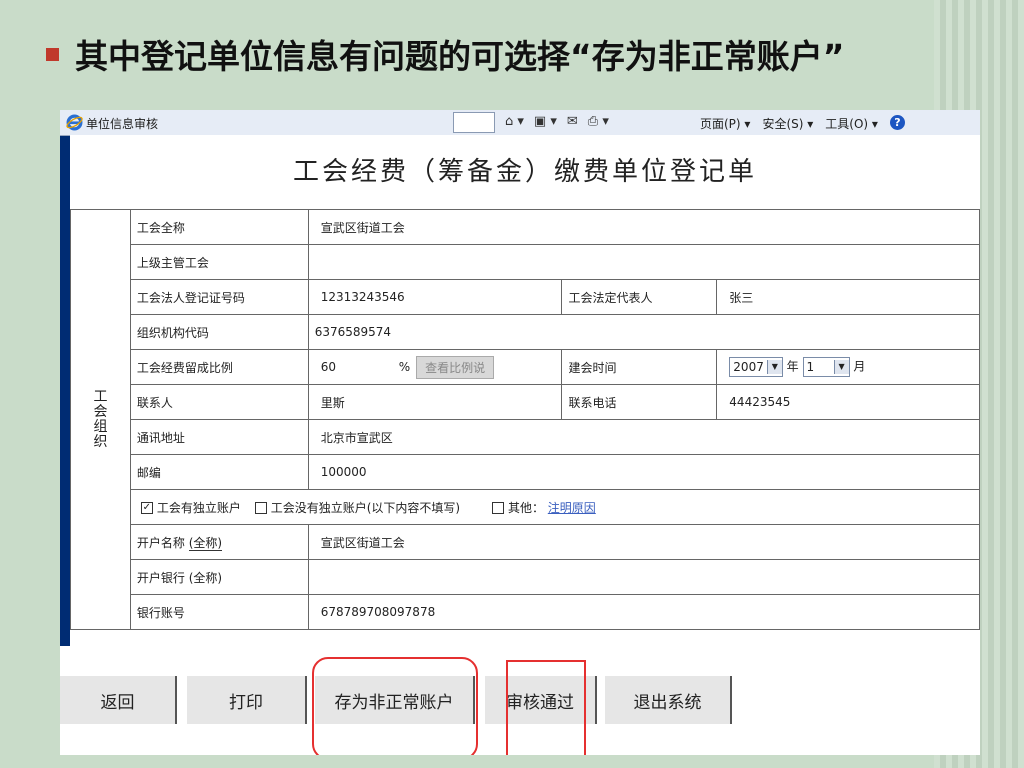 The image size is (1024, 768). Describe the element at coordinates (826, 367) in the screenshot. I see `month-select: 1 ▼` at that location.